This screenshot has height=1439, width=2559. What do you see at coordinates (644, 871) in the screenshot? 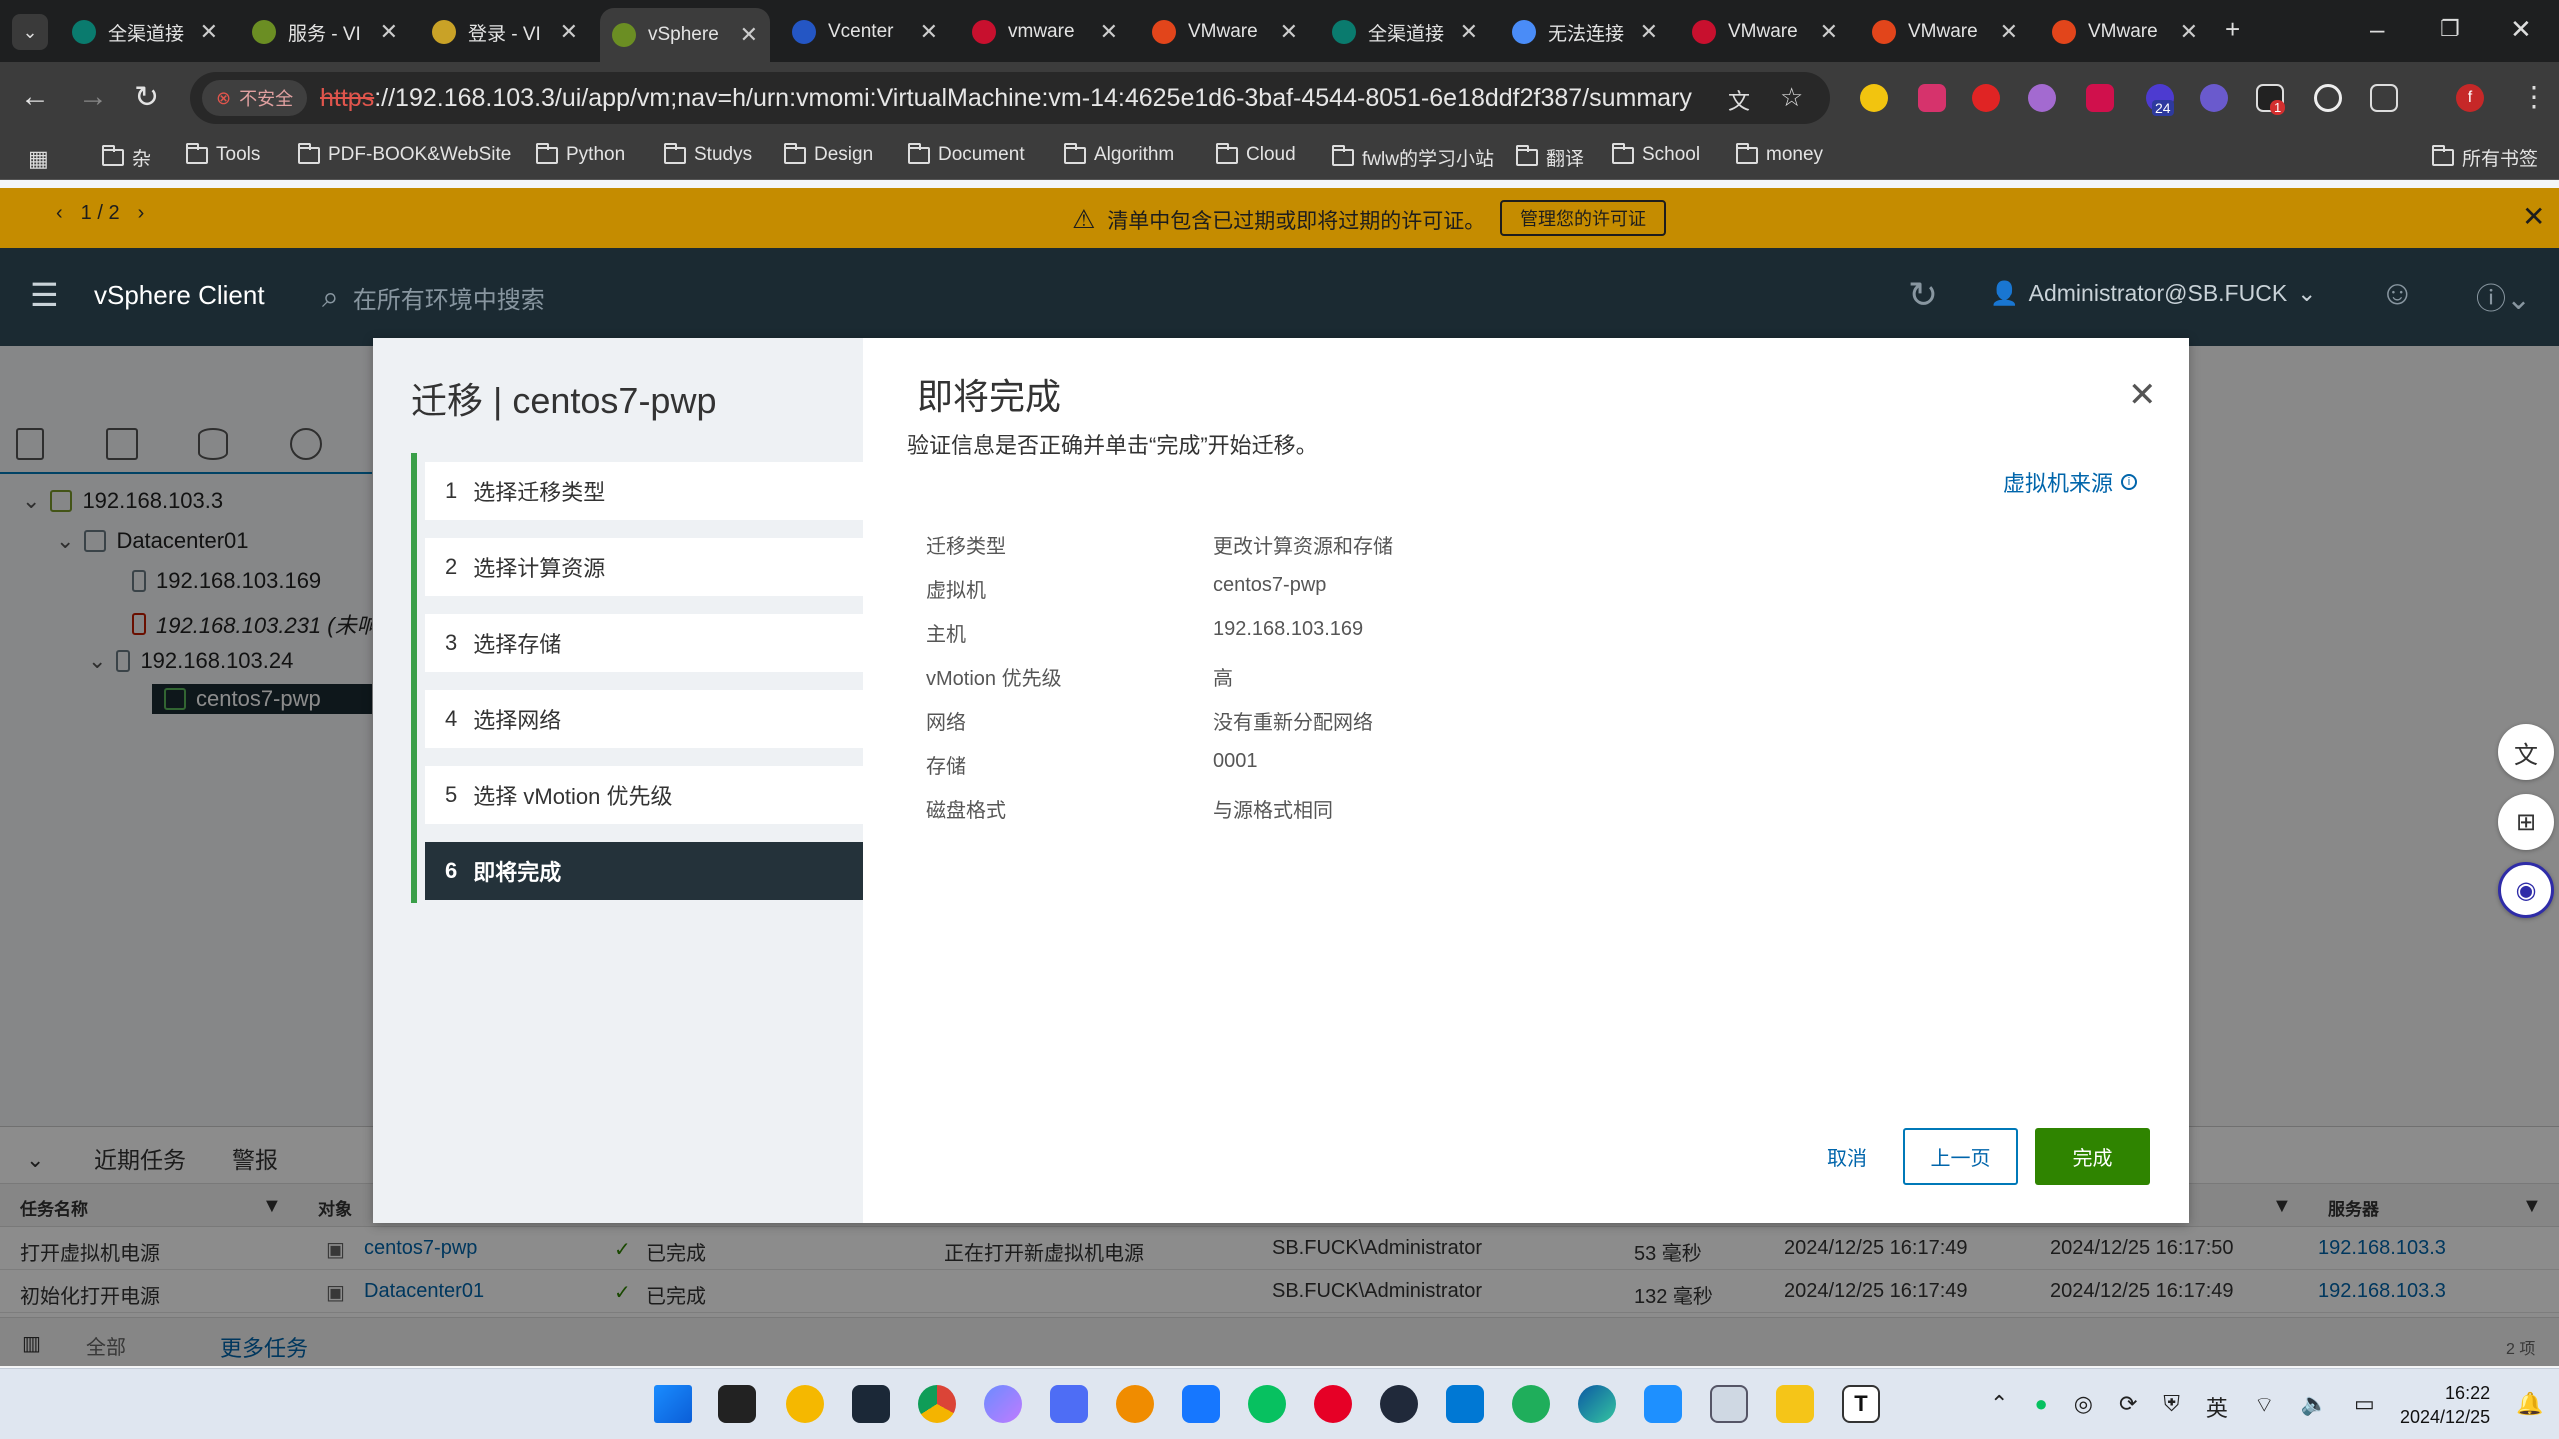
I see `wizard-step-6: 6 即将完成` at bounding box center [644, 871].